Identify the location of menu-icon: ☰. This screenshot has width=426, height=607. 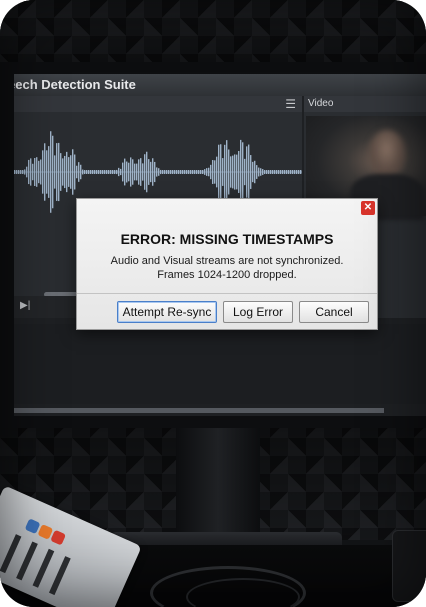
(290, 104).